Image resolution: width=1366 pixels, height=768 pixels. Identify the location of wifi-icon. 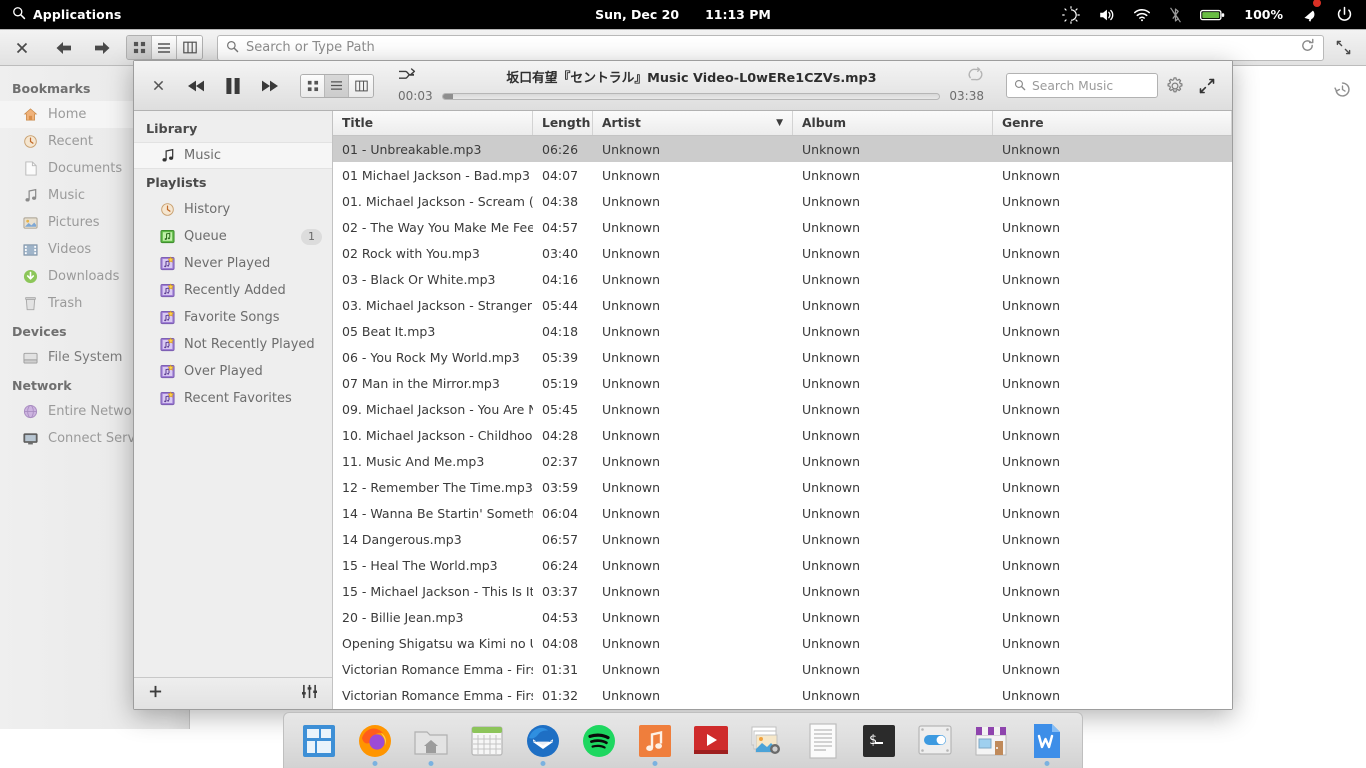
(1142, 14).